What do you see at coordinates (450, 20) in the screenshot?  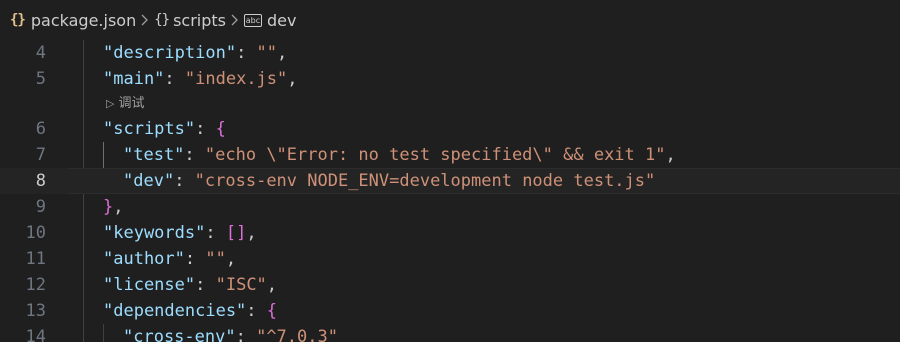 I see `breadcrumb: {} package.json {} scripts abc dev` at bounding box center [450, 20].